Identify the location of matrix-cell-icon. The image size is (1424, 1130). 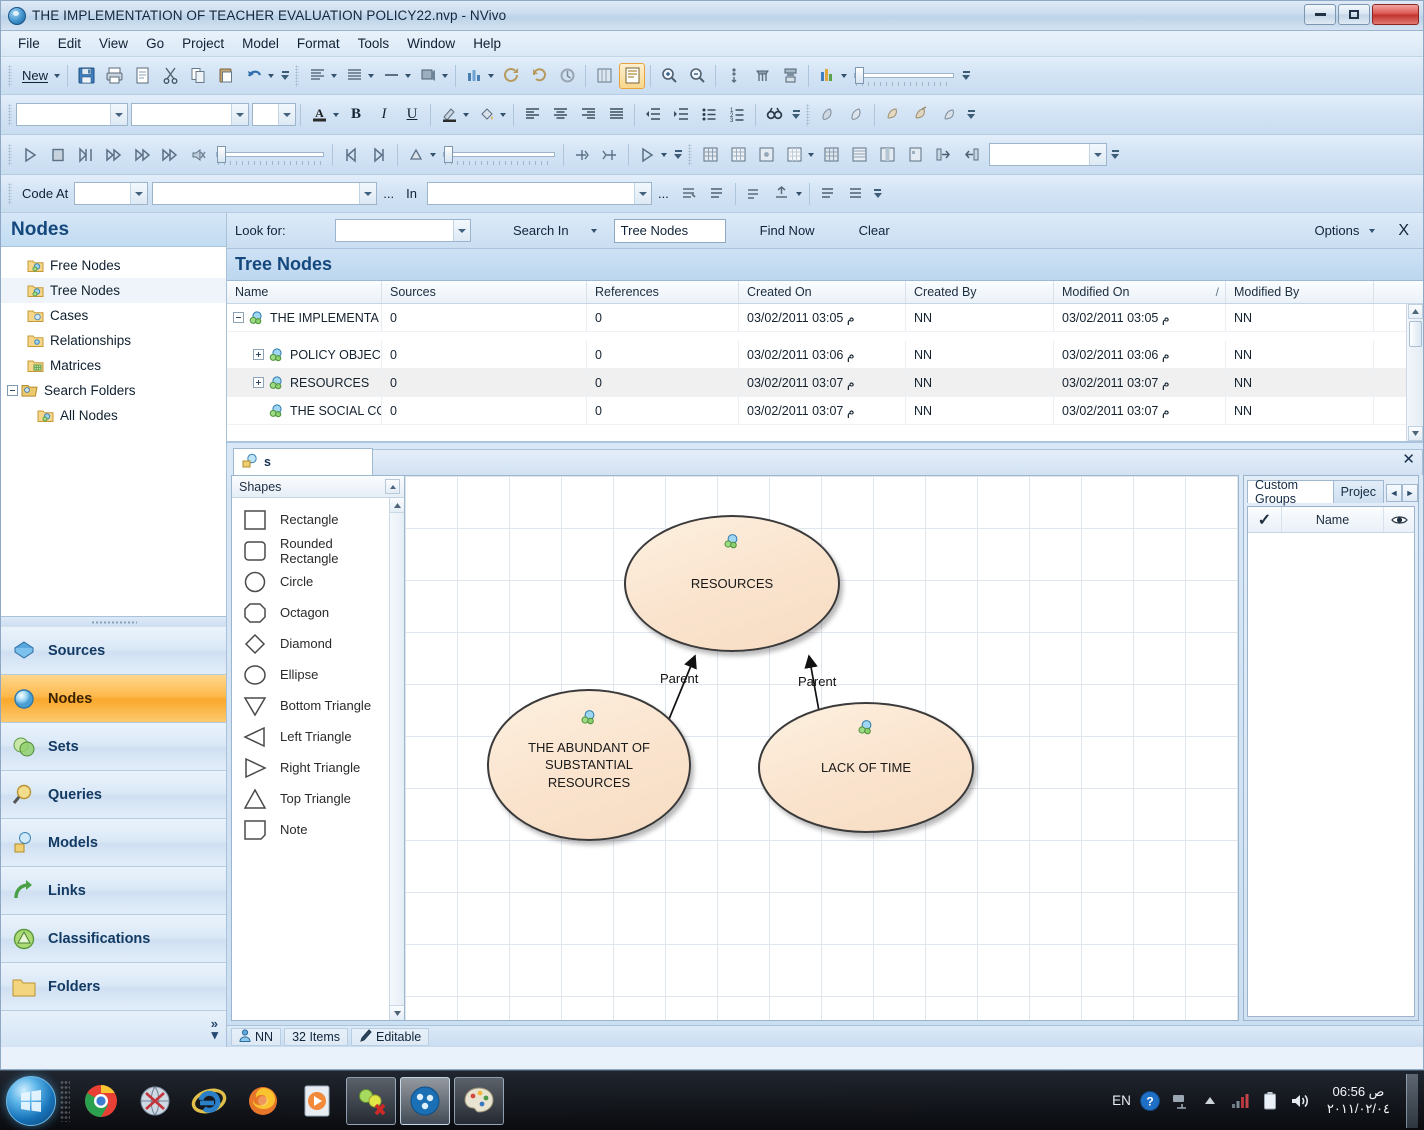
(915, 155).